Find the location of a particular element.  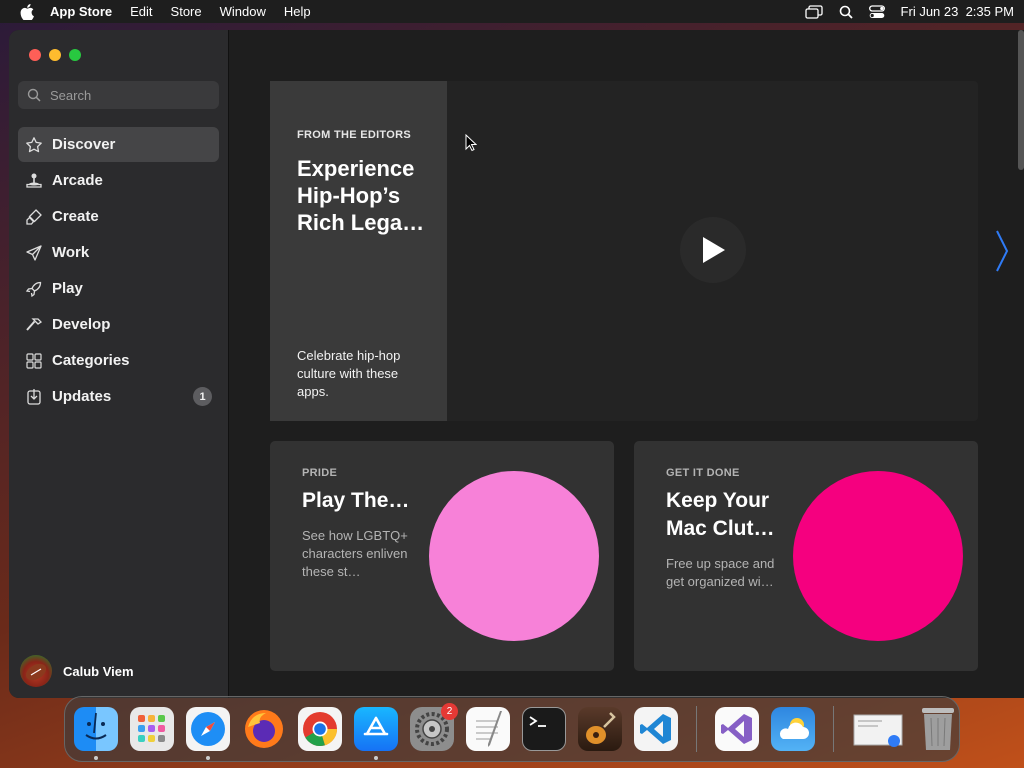

play-icon is located at coordinates (714, 250).